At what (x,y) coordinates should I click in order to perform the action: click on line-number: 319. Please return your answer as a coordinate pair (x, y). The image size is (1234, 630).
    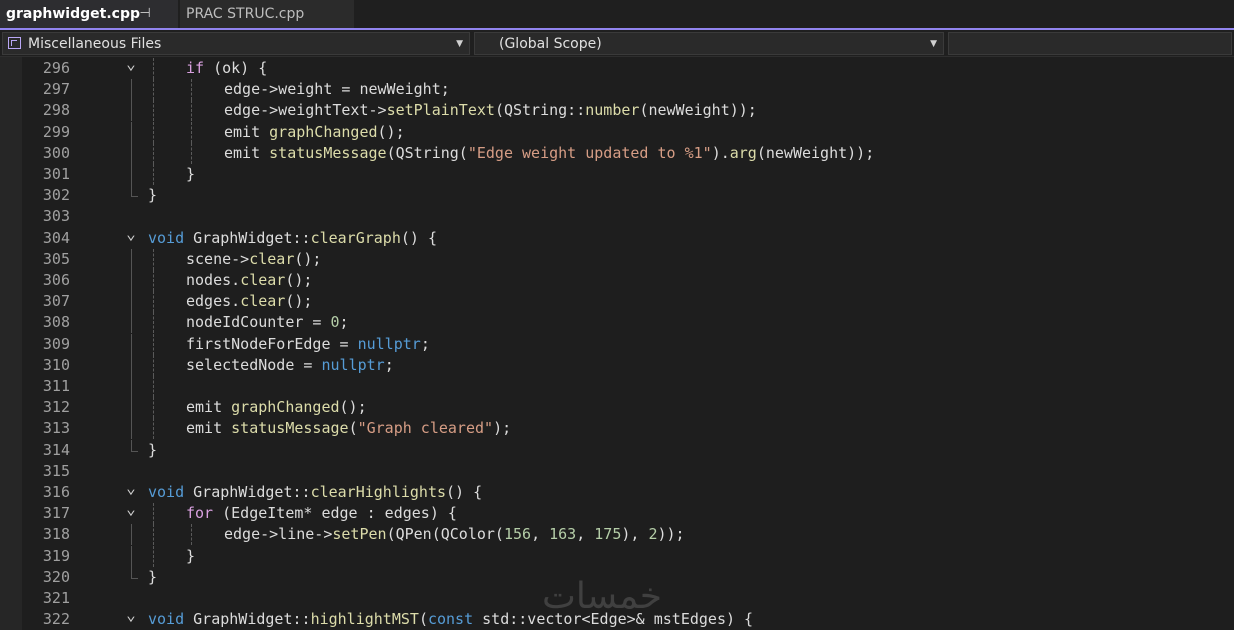
    Looking at the image, I should click on (56, 555).